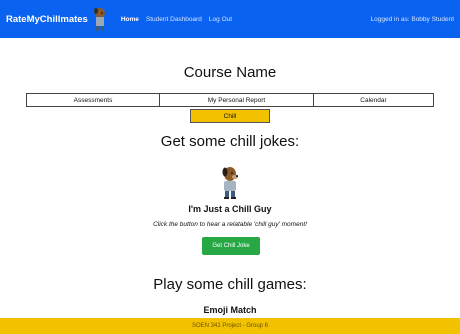 This screenshot has height=334, width=460. Describe the element at coordinates (230, 72) in the screenshot. I see `course-title: Course Name` at that location.